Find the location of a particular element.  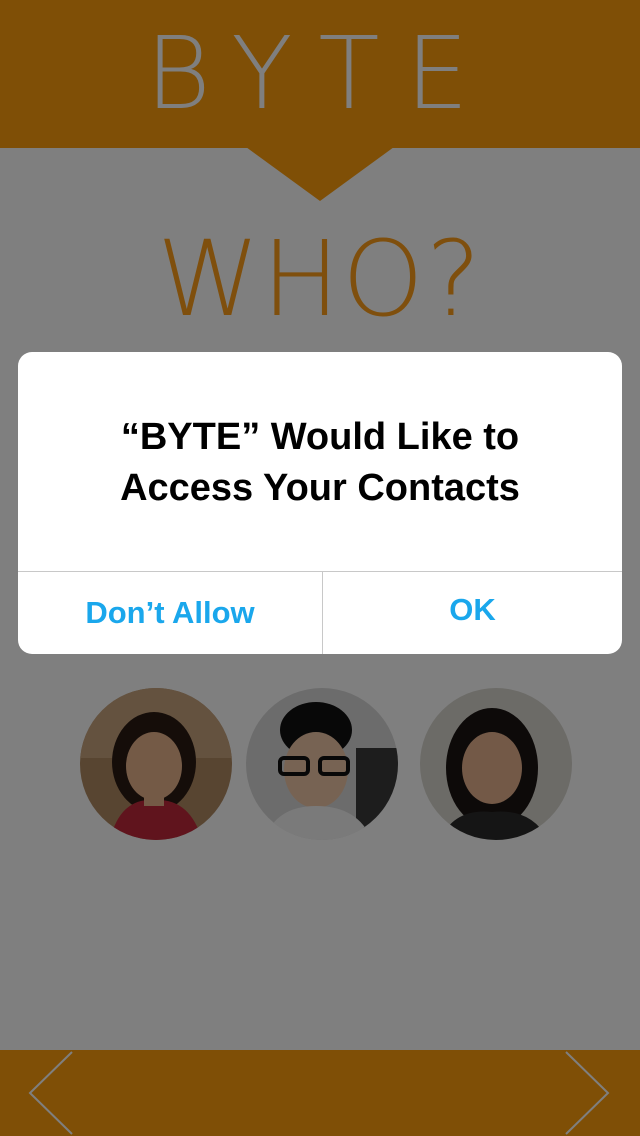

alert-actions: Don’t Allow OK is located at coordinates (320, 612).